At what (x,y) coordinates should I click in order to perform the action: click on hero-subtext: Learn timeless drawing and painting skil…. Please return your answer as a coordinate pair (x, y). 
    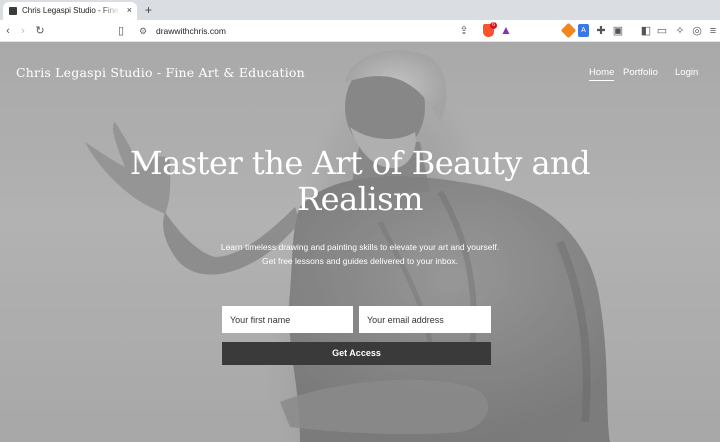
    Looking at the image, I should click on (360, 254).